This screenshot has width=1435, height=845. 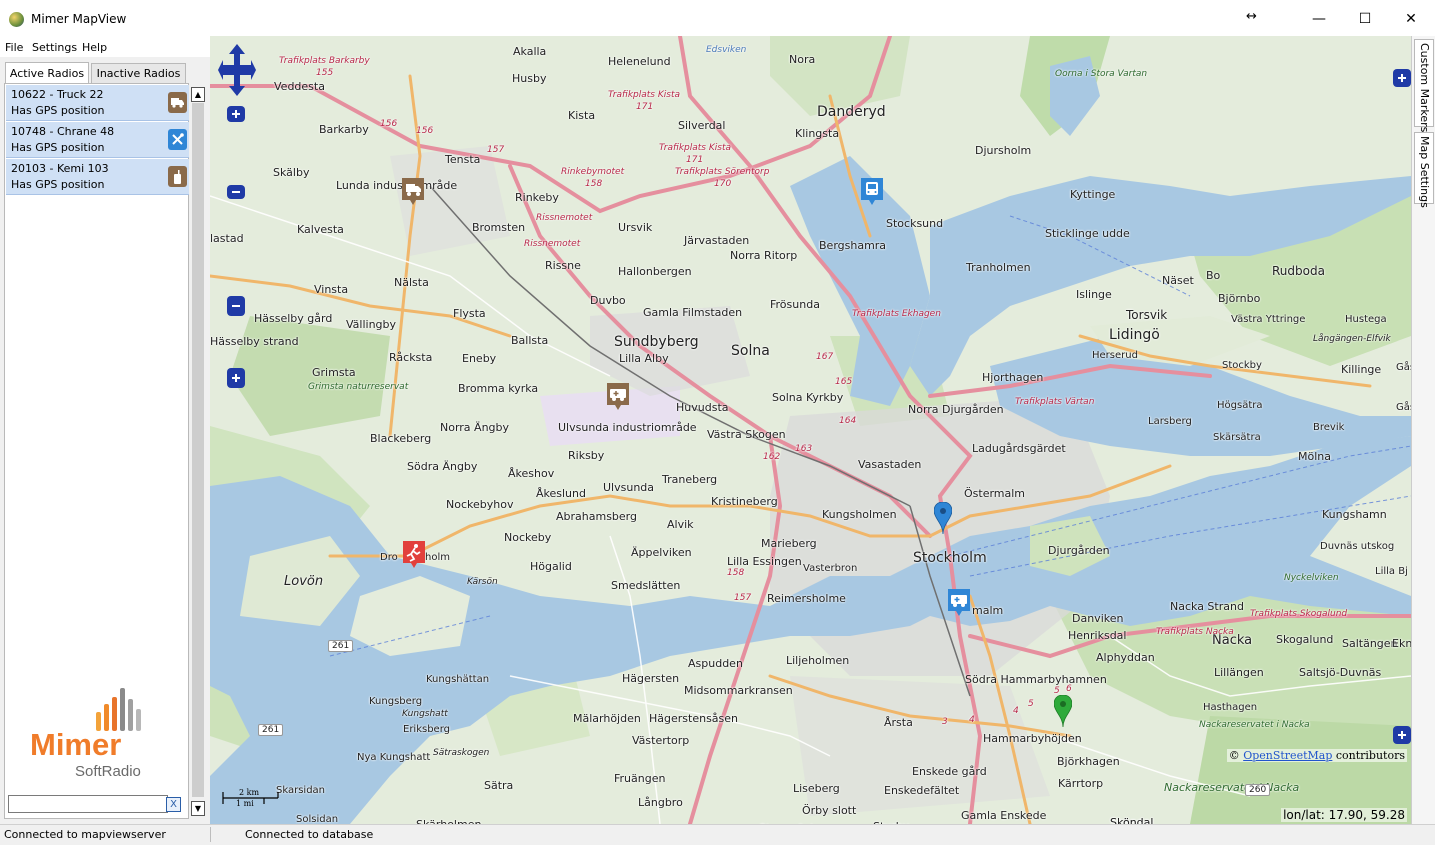 What do you see at coordinates (898, 722) in the screenshot?
I see `map-place-label: Årsta` at bounding box center [898, 722].